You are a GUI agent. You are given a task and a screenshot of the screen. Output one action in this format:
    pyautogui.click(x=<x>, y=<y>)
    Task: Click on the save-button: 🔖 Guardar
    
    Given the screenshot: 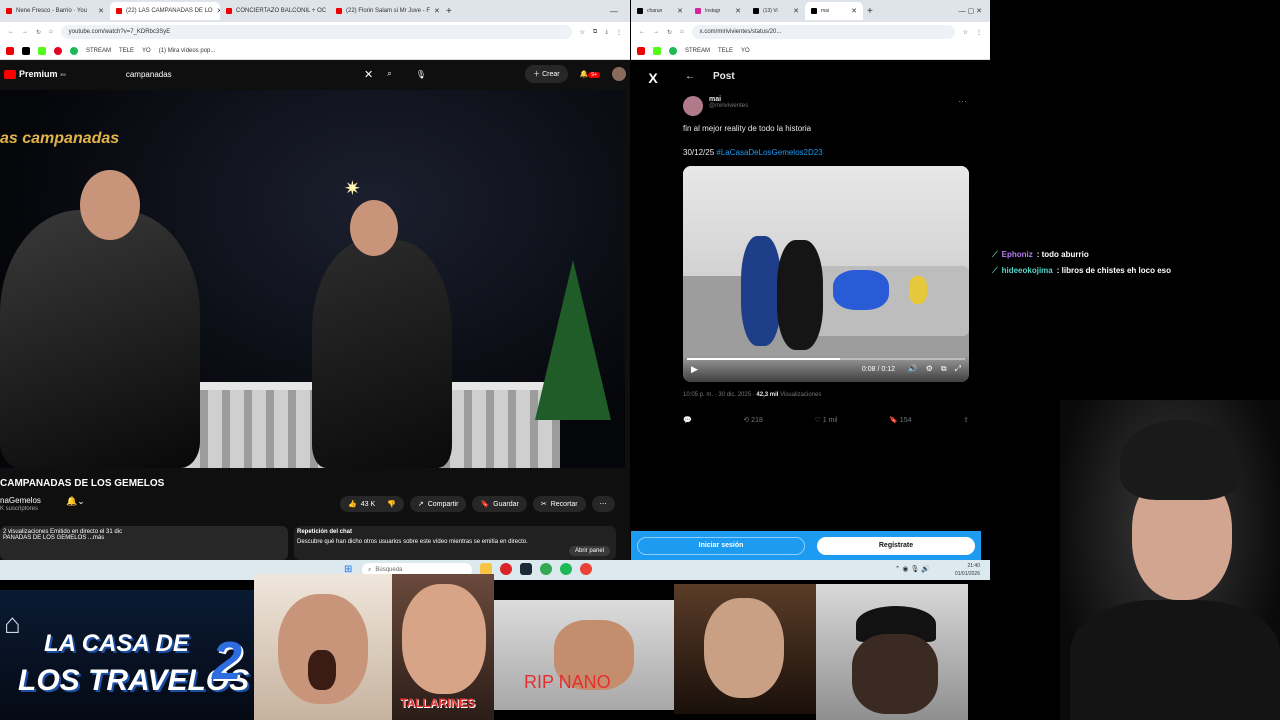 What is the action you would take?
    pyautogui.click(x=499, y=504)
    